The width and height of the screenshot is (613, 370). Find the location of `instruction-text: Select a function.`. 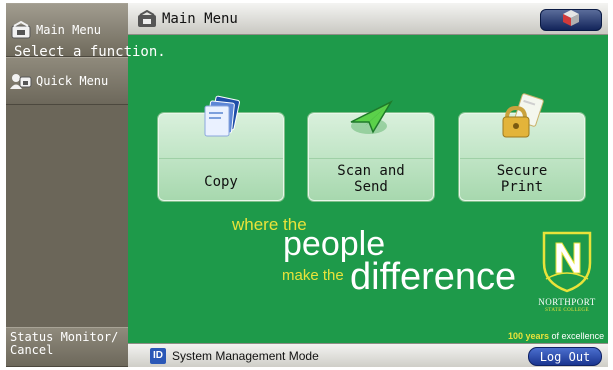

instruction-text: Select a function. is located at coordinates (90, 52).